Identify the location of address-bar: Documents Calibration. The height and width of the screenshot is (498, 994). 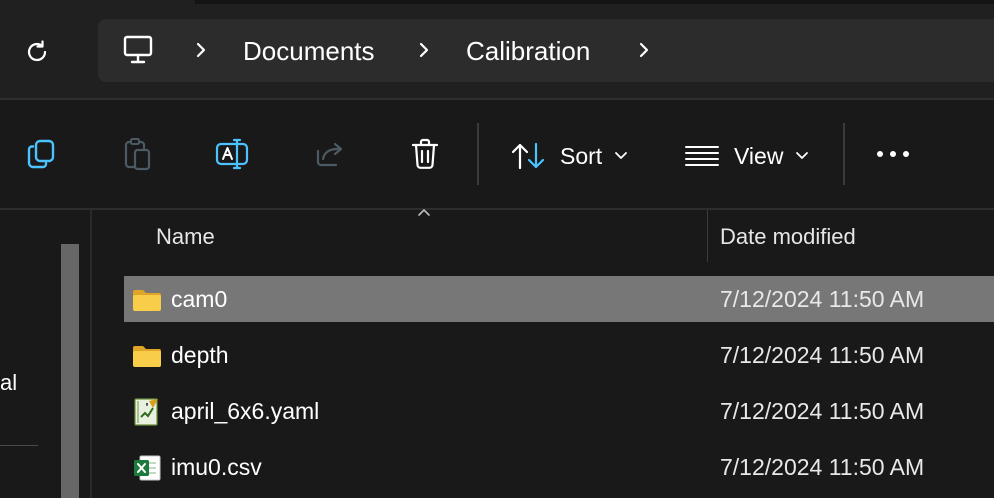
(546, 50).